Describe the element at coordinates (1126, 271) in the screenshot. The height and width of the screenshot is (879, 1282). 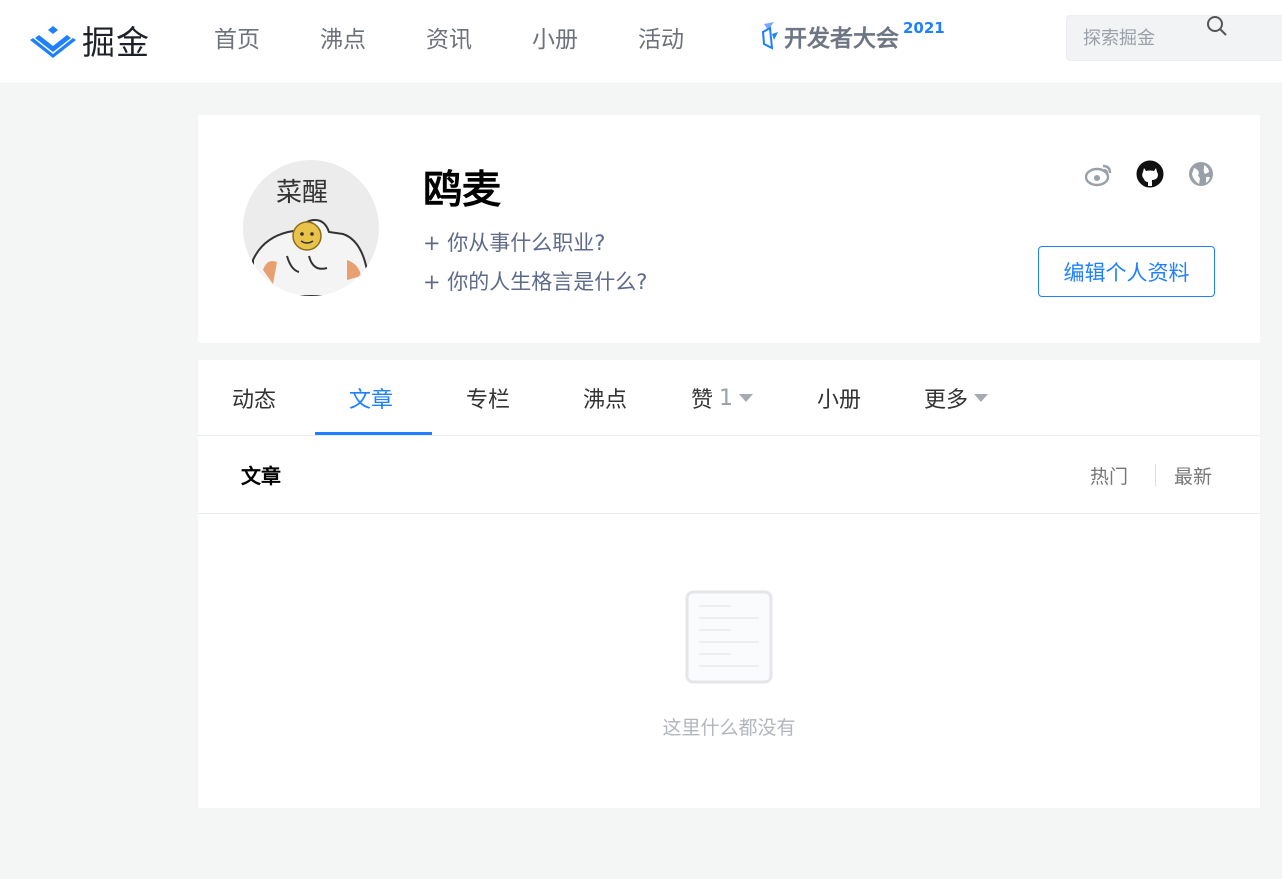
I see `edit-profile-button: 编辑个人资料` at that location.